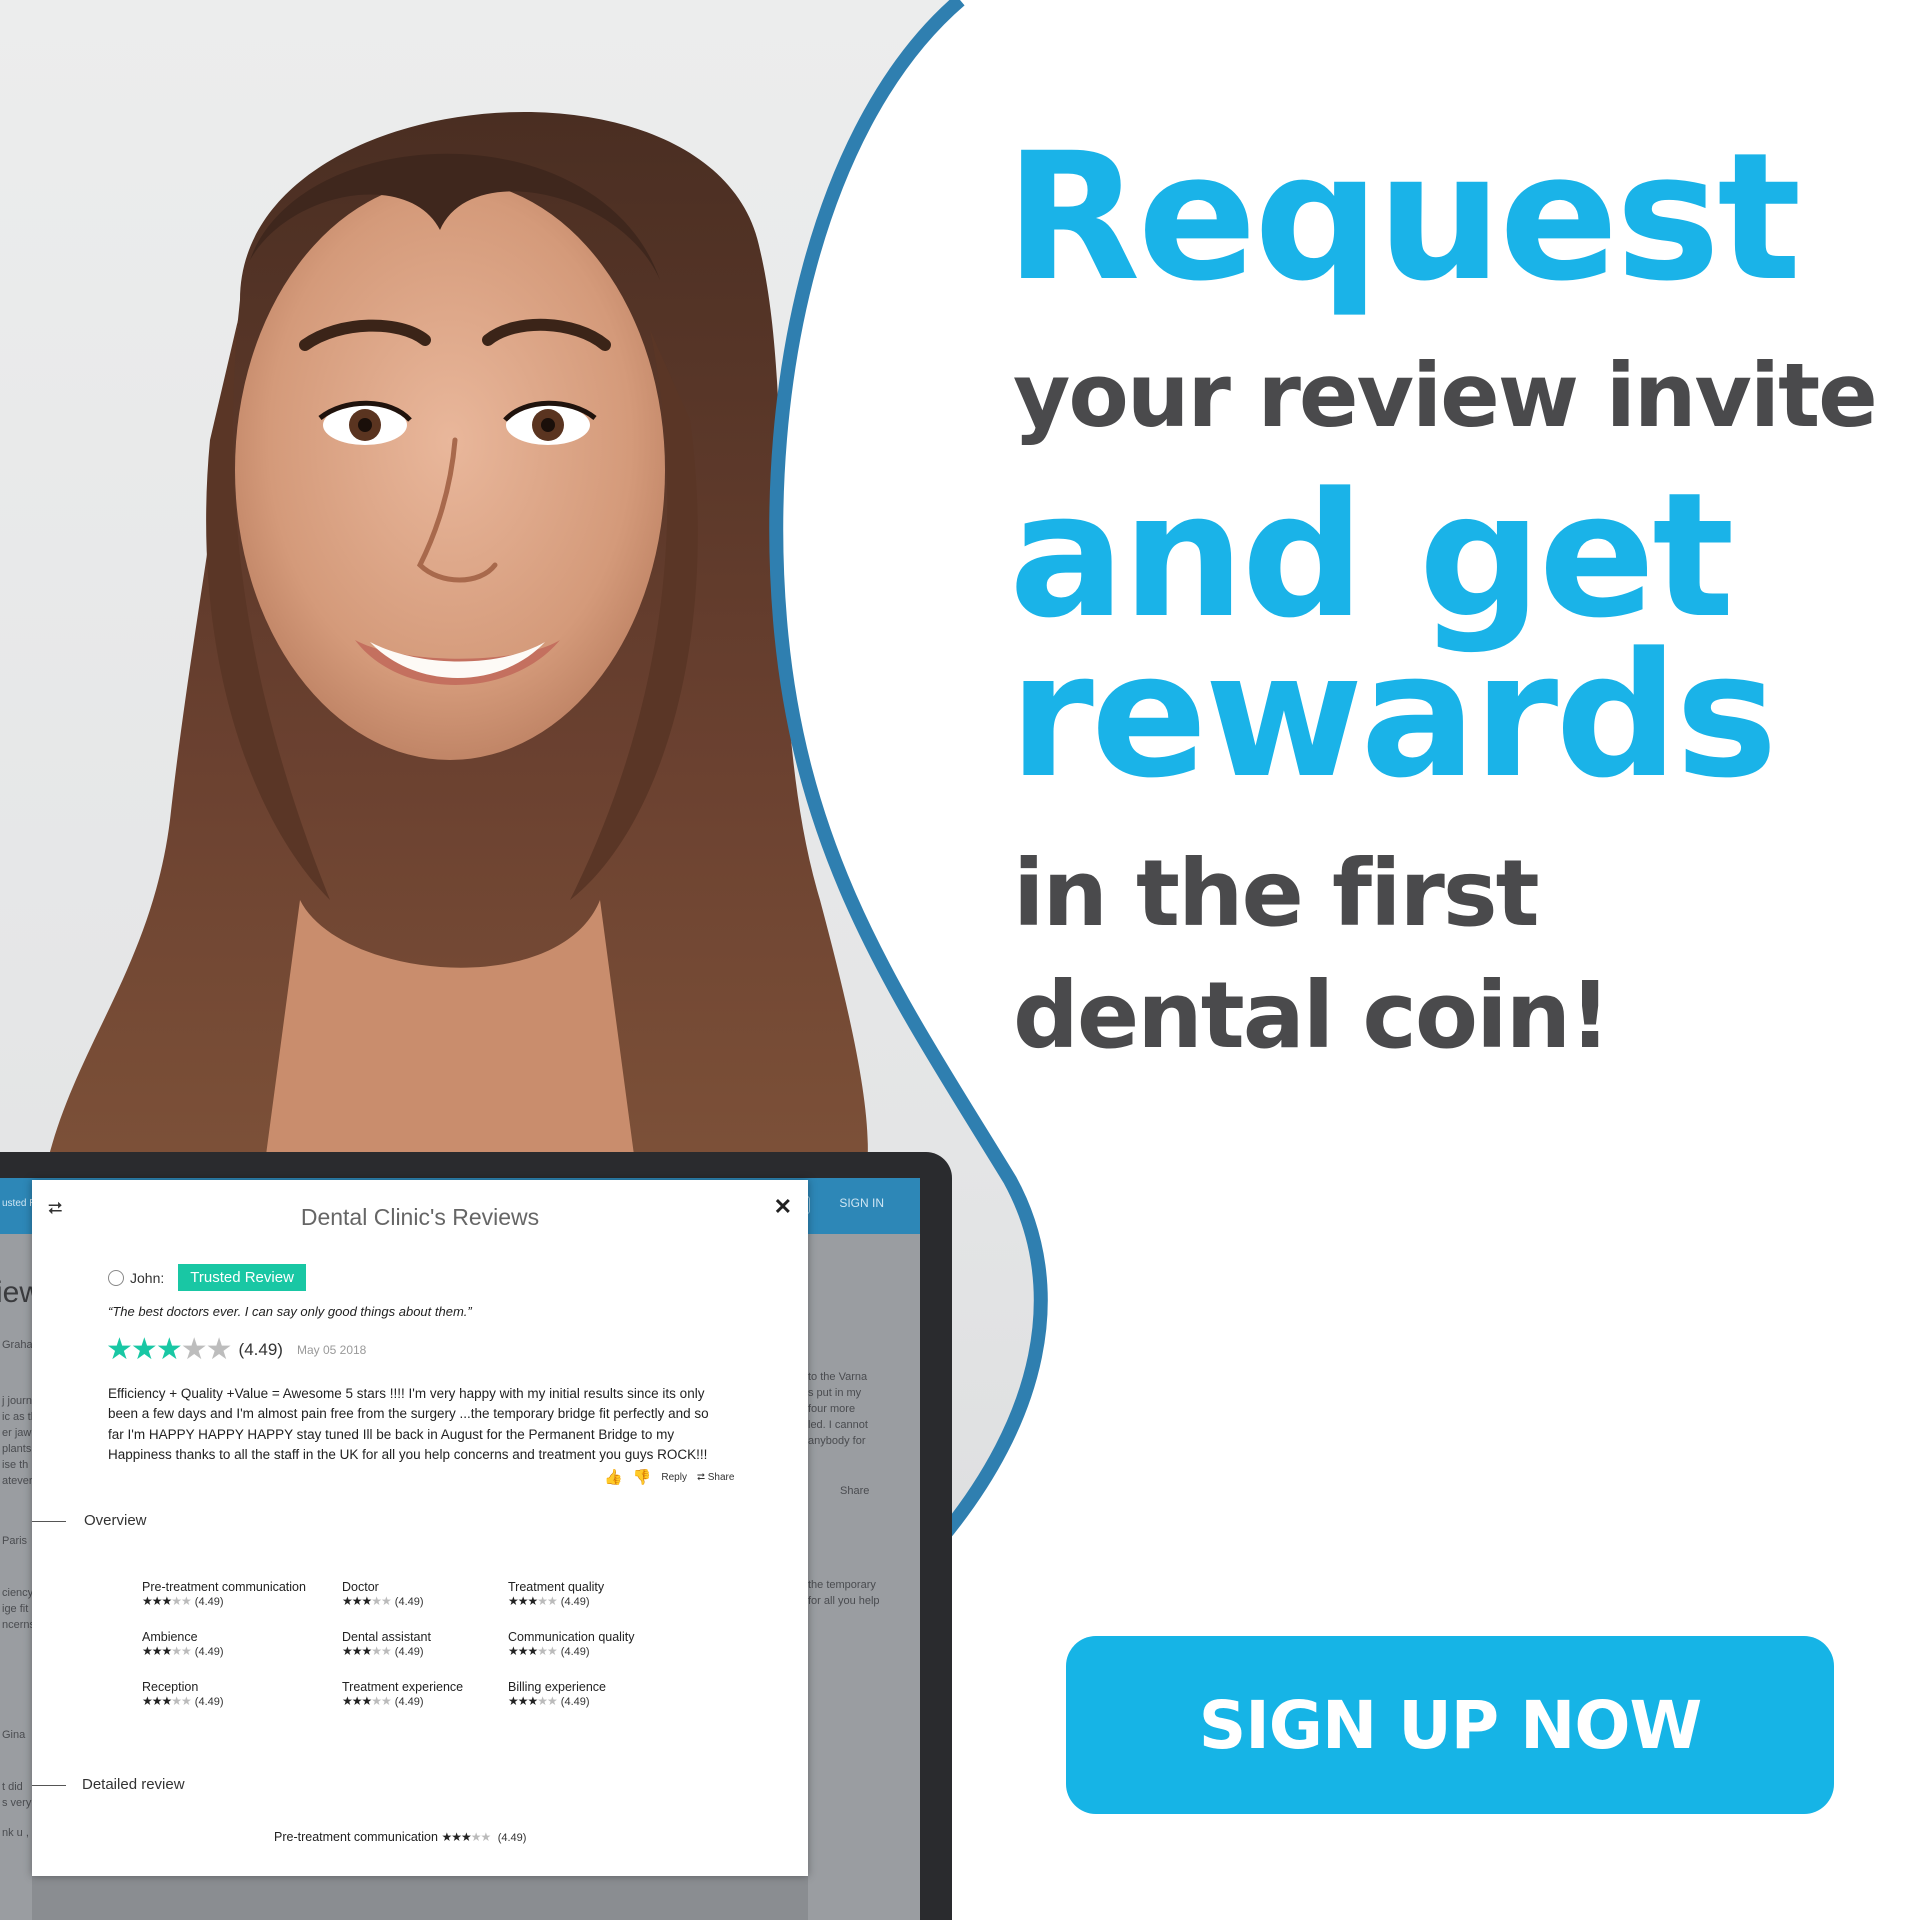 Image resolution: width=1920 pixels, height=1920 pixels. Describe the element at coordinates (1450, 1725) in the screenshot. I see `sign-up-button: SIGN UP NOW` at that location.